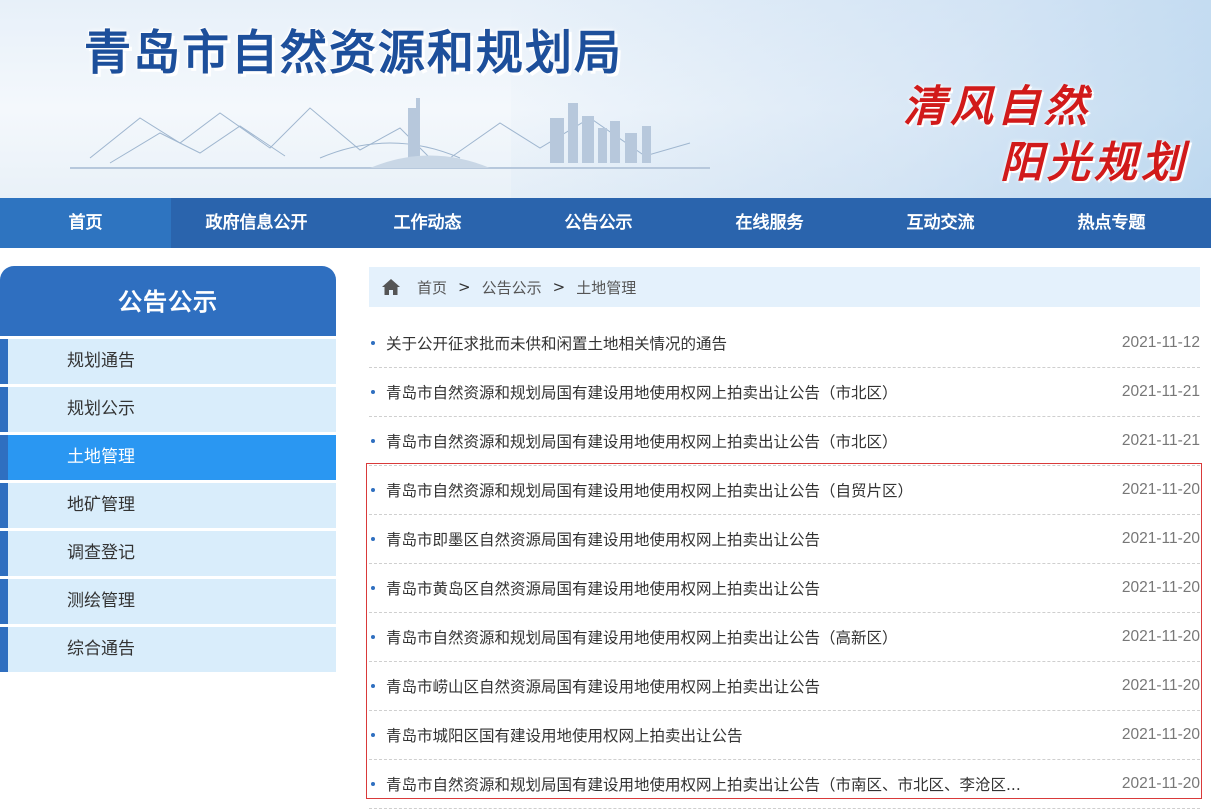 The width and height of the screenshot is (1211, 811). Describe the element at coordinates (391, 287) in the screenshot. I see `home-icon` at that location.